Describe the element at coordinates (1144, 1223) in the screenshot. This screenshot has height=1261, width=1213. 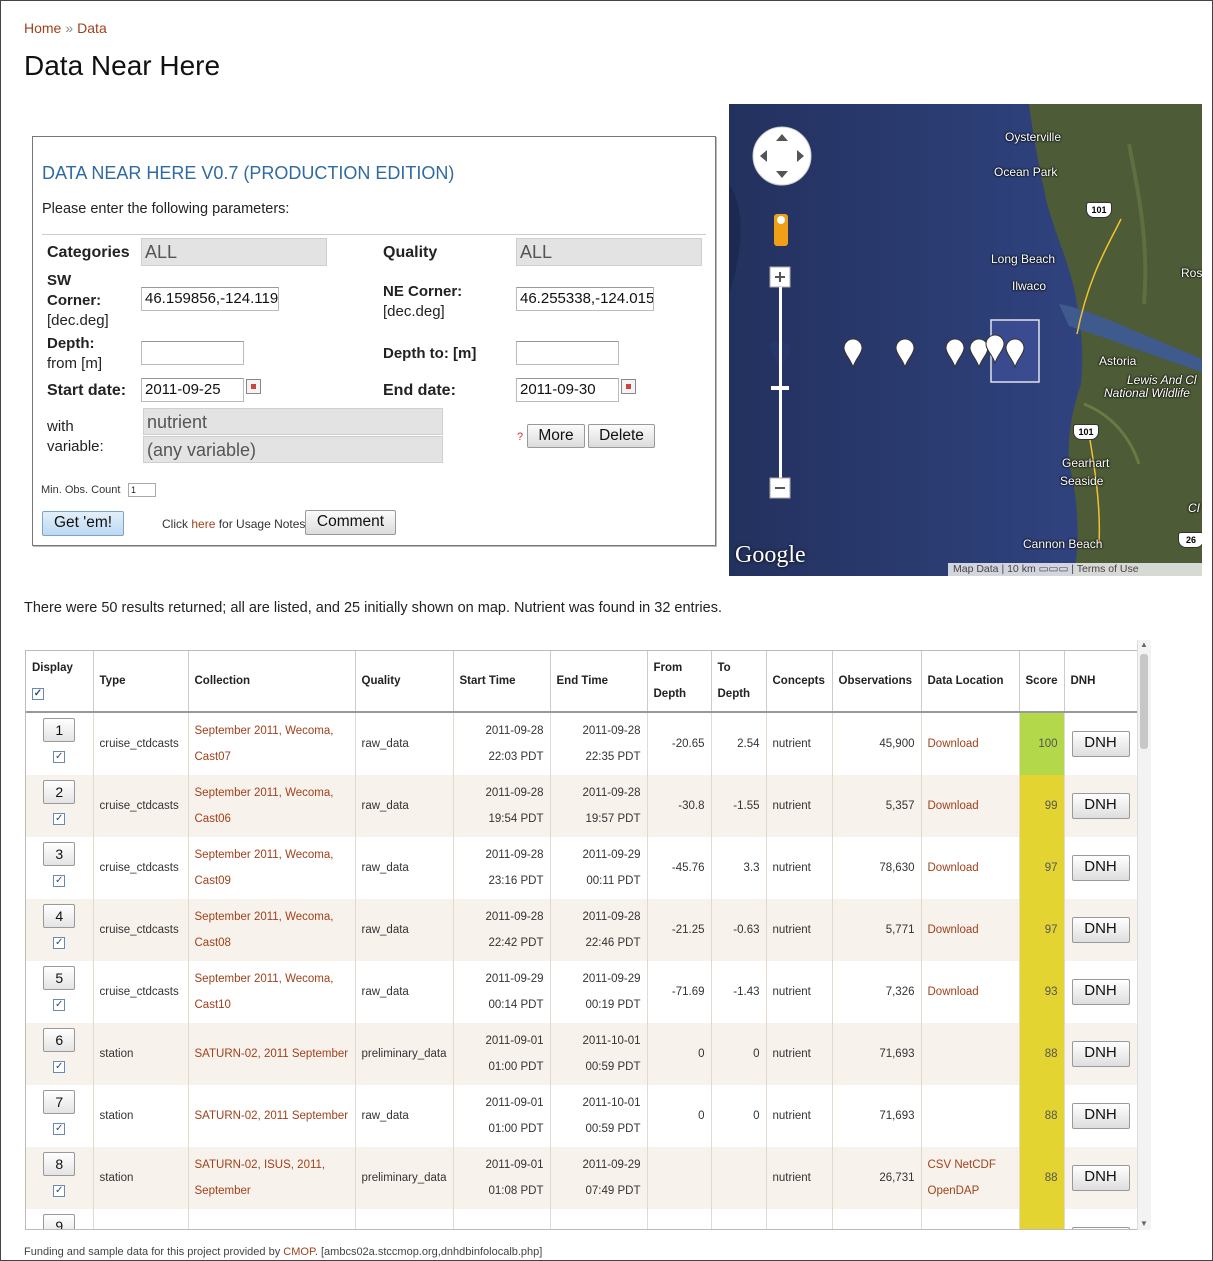
I see `scroll-down-icon: ▼` at that location.